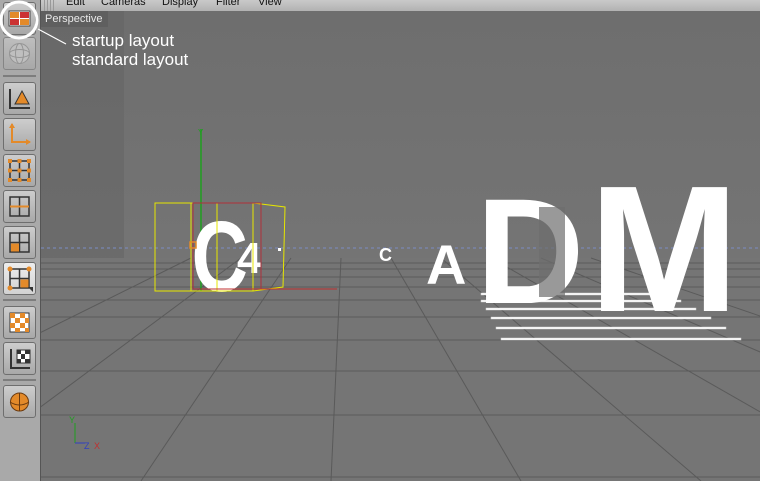  I want to click on uvw-button, so click(19, 278).